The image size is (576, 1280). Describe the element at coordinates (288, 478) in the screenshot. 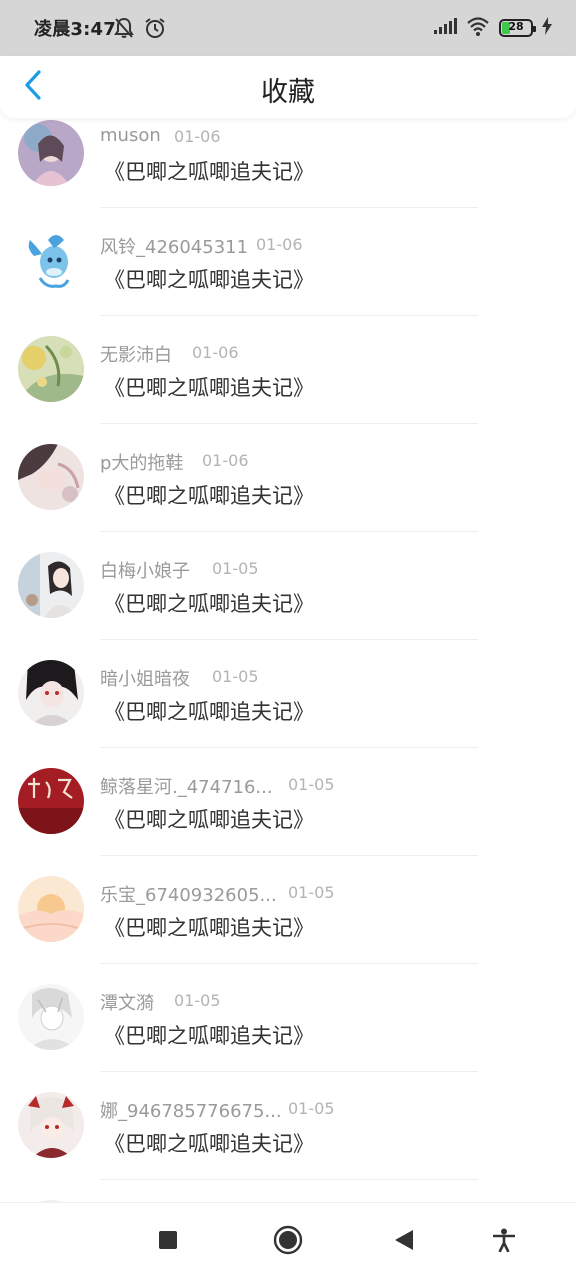

I see `list-item: p大的拖鞋 01-06 《巴唧之呱唧追夫记》` at that location.